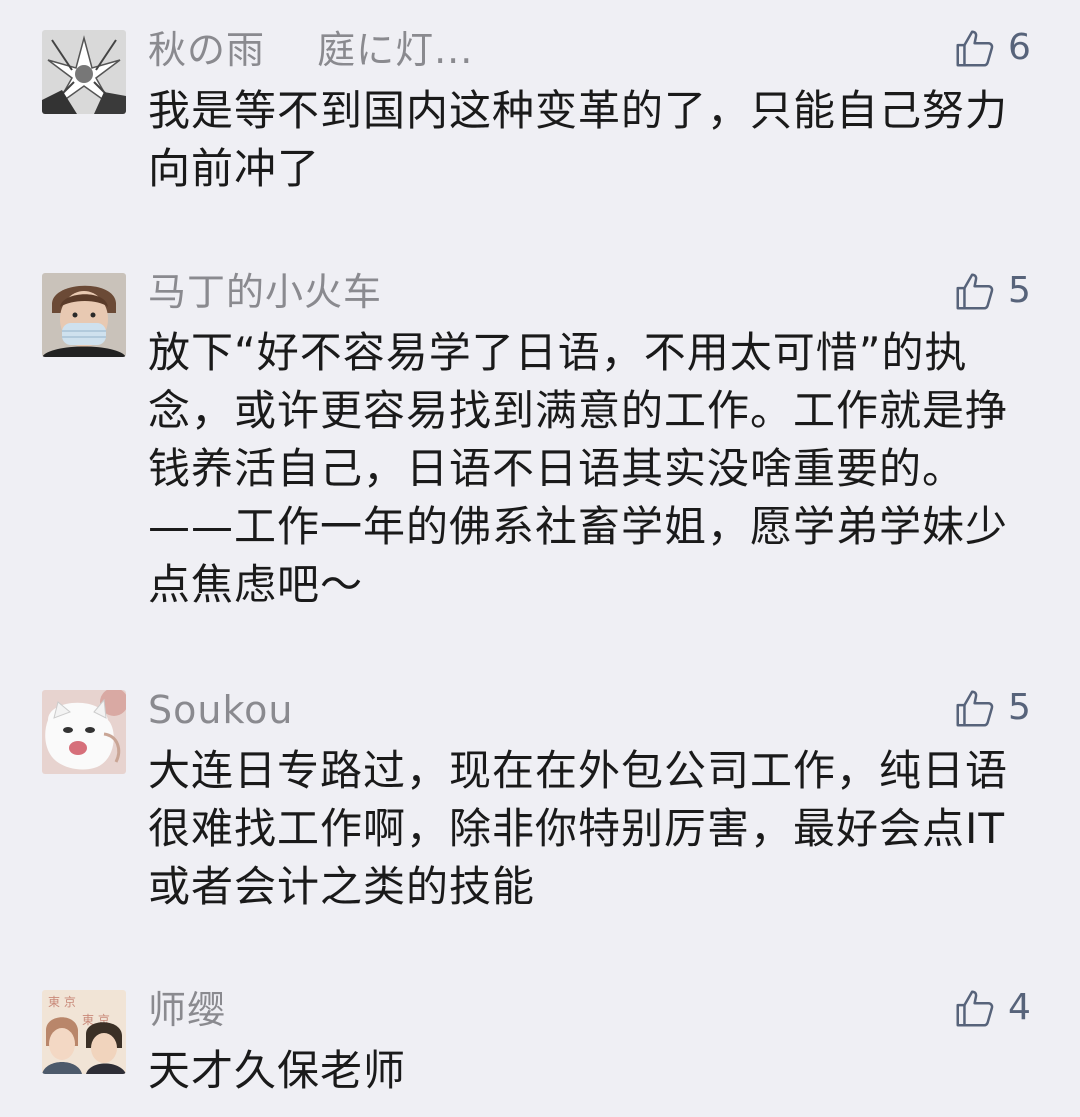 This screenshot has width=1080, height=1117. Describe the element at coordinates (277, 1070) in the screenshot. I see `comment-text: 天才久保老师` at that location.